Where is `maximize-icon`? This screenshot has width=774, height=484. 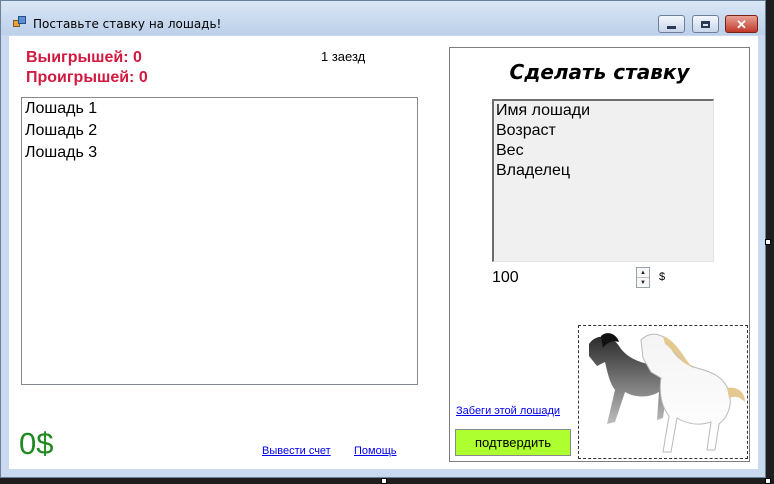 maximize-icon is located at coordinates (705, 24).